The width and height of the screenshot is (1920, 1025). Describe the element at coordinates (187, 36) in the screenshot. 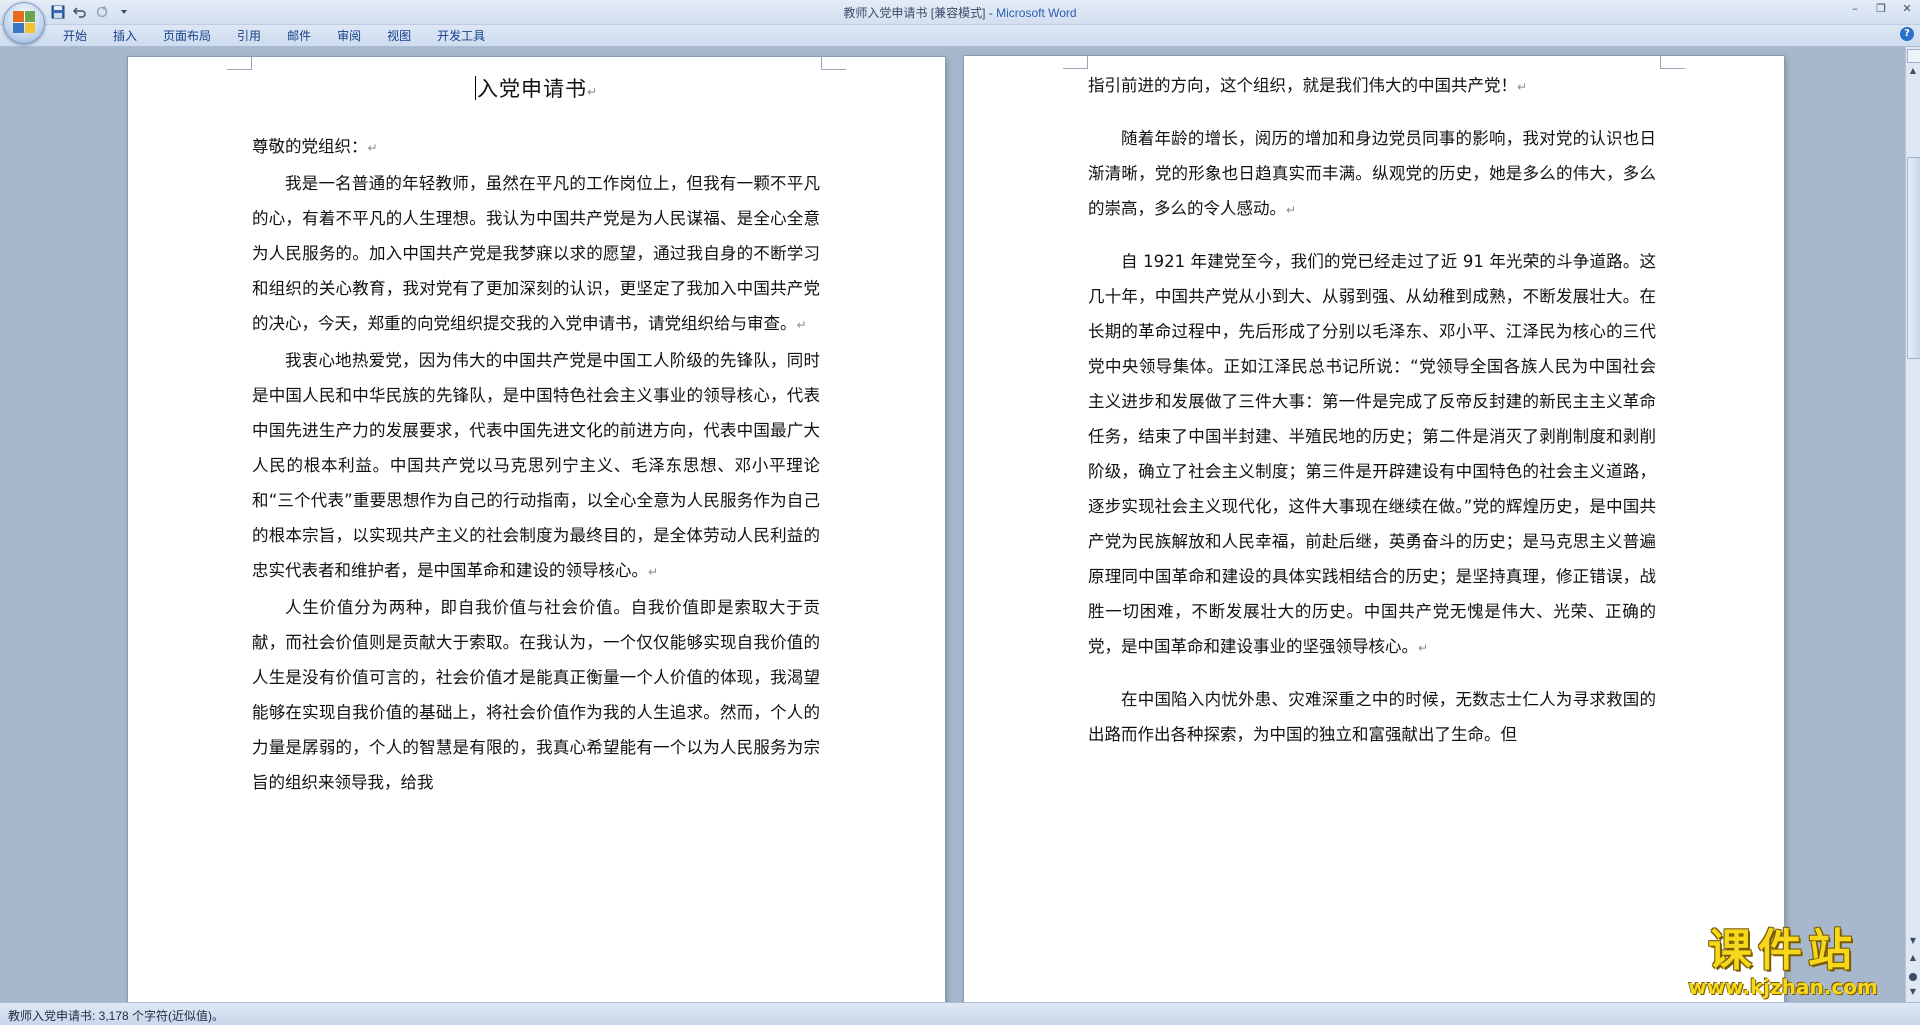

I see `tab-page-layout: 页面布局` at that location.